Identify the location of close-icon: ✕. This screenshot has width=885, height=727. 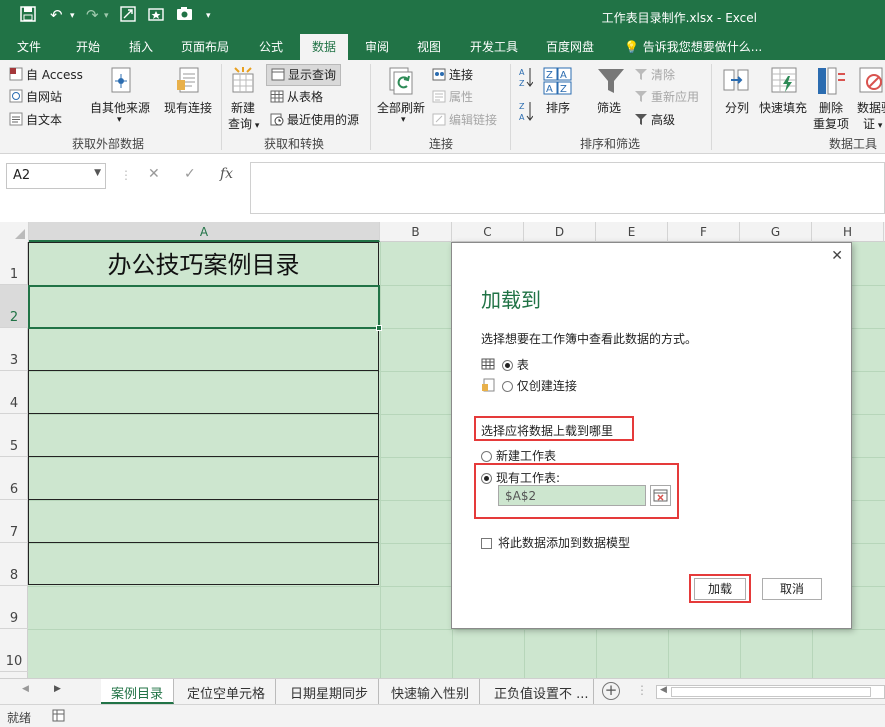
(837, 256).